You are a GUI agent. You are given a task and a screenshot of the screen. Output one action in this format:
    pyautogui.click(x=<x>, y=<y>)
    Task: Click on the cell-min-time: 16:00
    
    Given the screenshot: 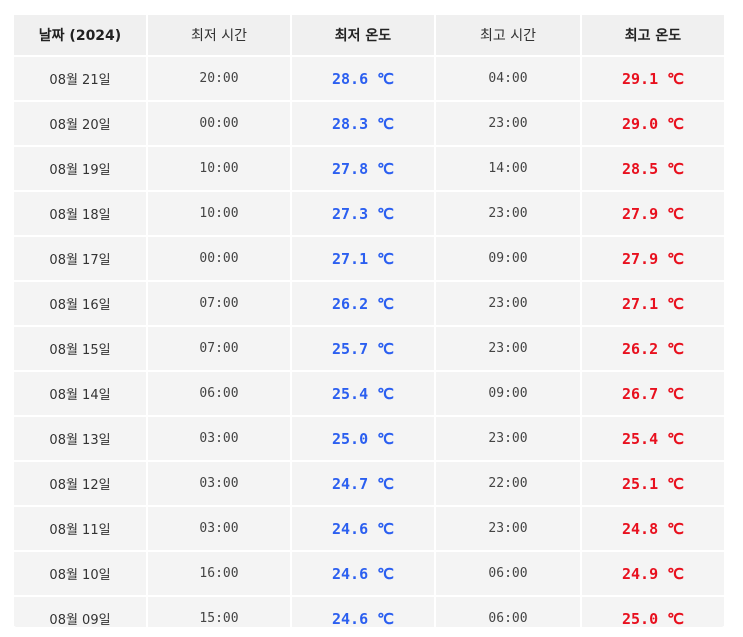 What is the action you would take?
    pyautogui.click(x=219, y=573)
    